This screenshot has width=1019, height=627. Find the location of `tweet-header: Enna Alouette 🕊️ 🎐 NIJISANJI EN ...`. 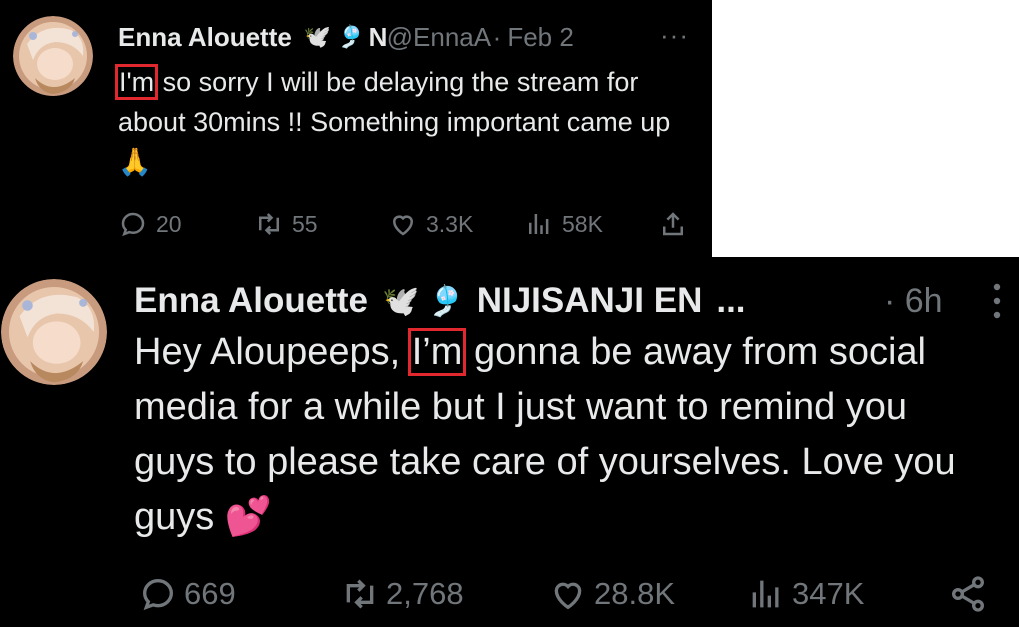

tweet-header: Enna Alouette 🕊️ 🎐 NIJISANJI EN ... is located at coordinates (440, 301).